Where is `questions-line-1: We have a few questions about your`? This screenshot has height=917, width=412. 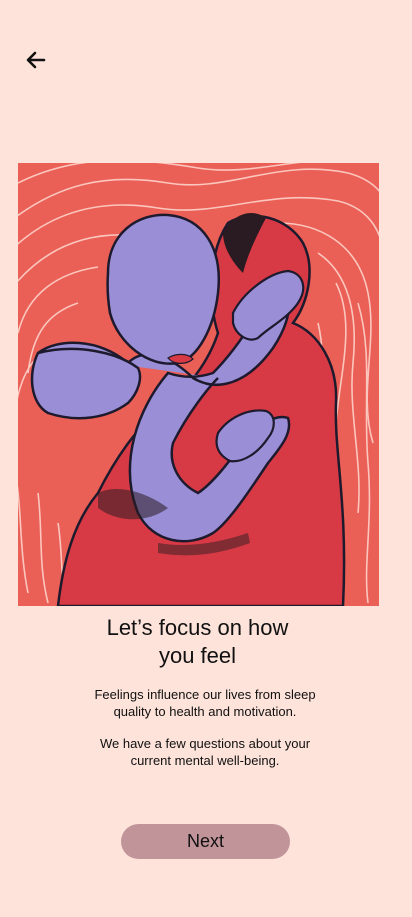 questions-line-1: We have a few questions about your is located at coordinates (205, 743).